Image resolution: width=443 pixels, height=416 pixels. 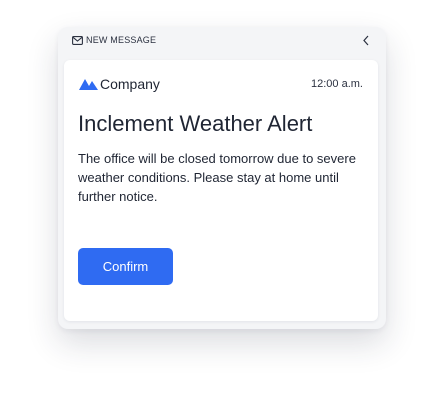 I want to click on envelope-icon, so click(x=77, y=40).